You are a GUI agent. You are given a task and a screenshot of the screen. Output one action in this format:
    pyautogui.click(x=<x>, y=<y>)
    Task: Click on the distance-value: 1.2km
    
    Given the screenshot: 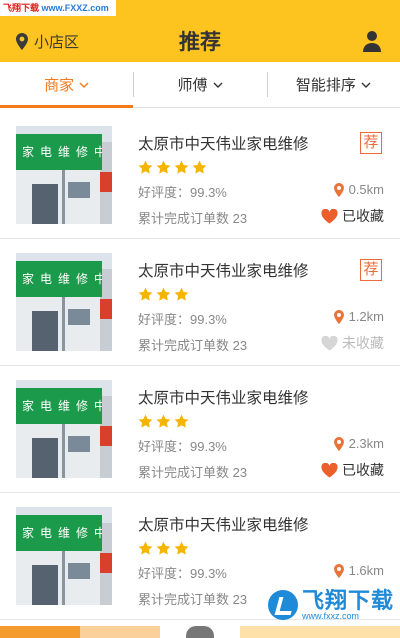 What is the action you would take?
    pyautogui.click(x=366, y=316)
    